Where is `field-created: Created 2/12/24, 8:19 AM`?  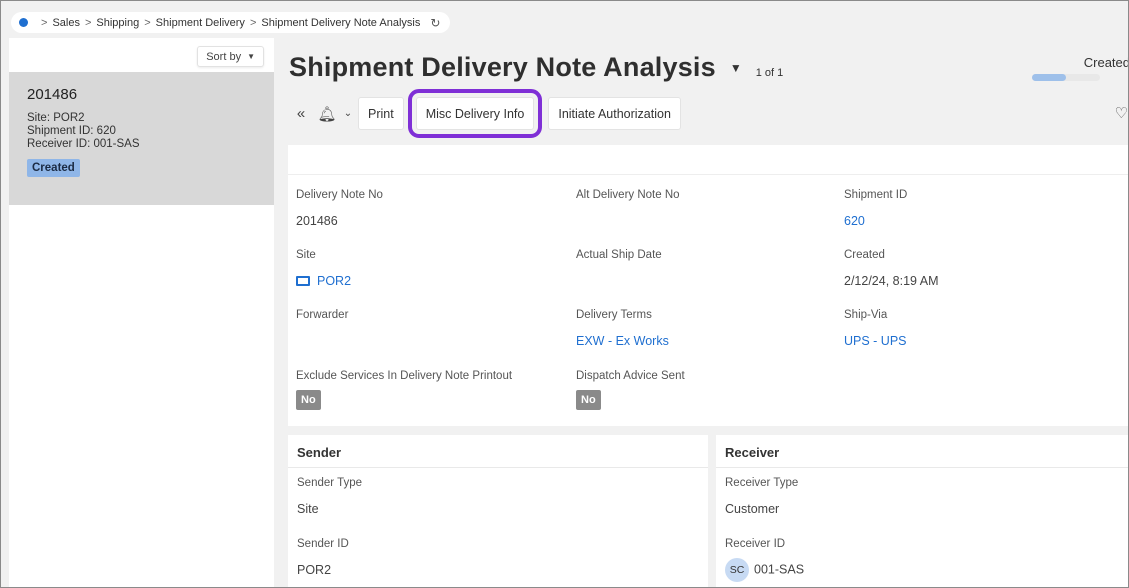 field-created: Created 2/12/24, 8:19 AM is located at coordinates (891, 268).